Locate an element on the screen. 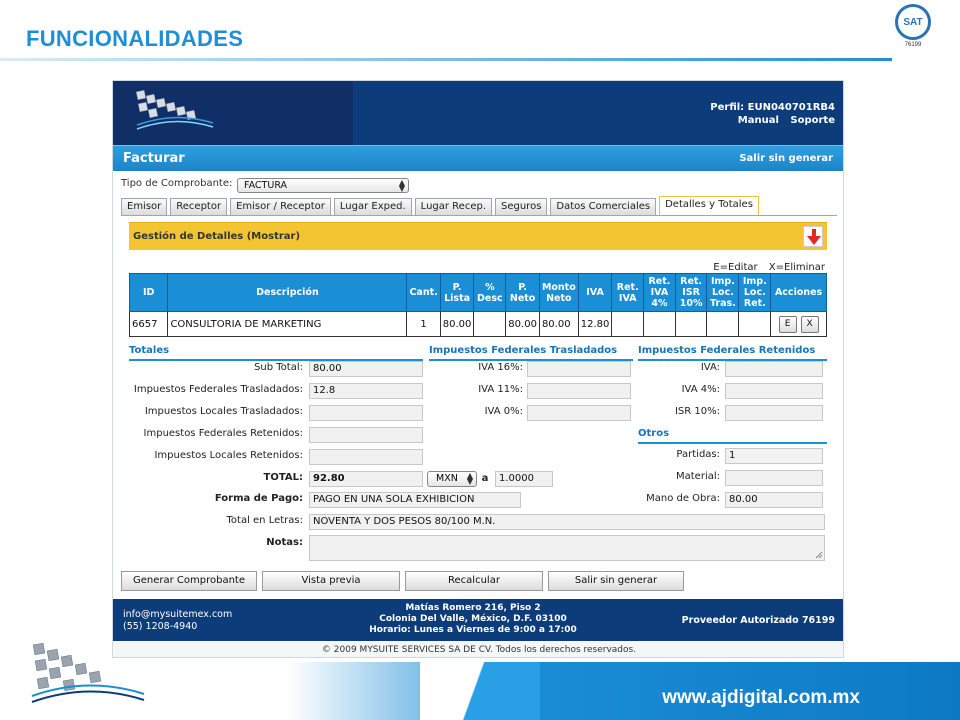 The height and width of the screenshot is (720, 960). ret-iva-field is located at coordinates (774, 369).